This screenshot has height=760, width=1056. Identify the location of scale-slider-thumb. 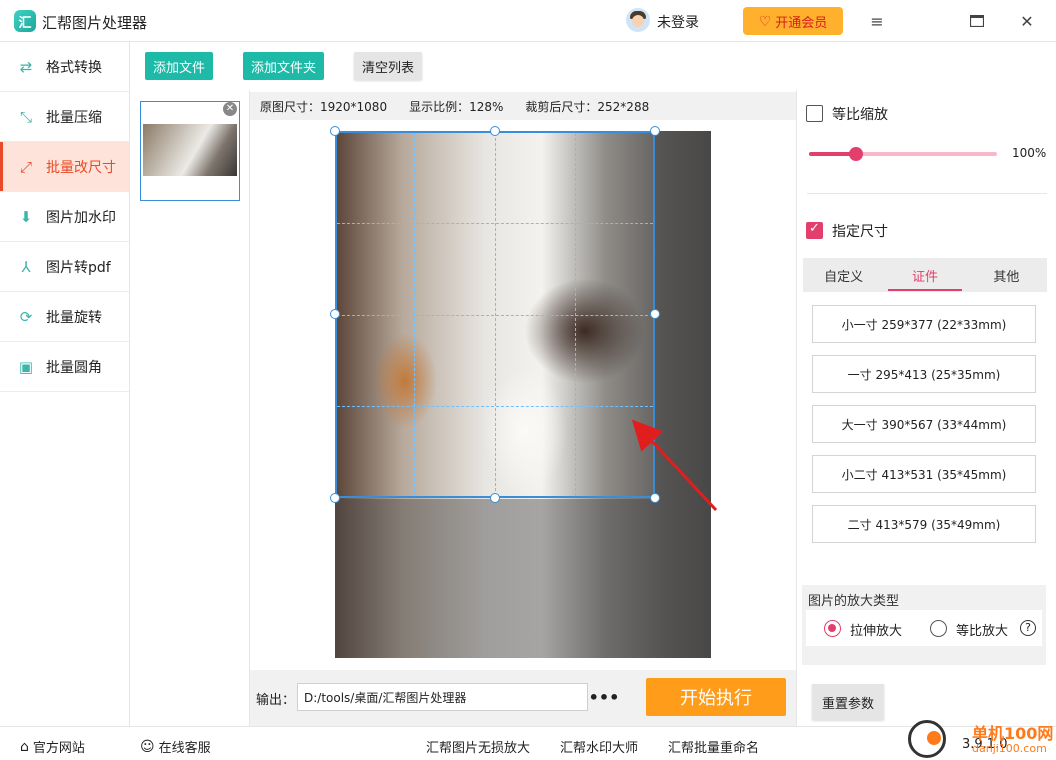
(856, 154).